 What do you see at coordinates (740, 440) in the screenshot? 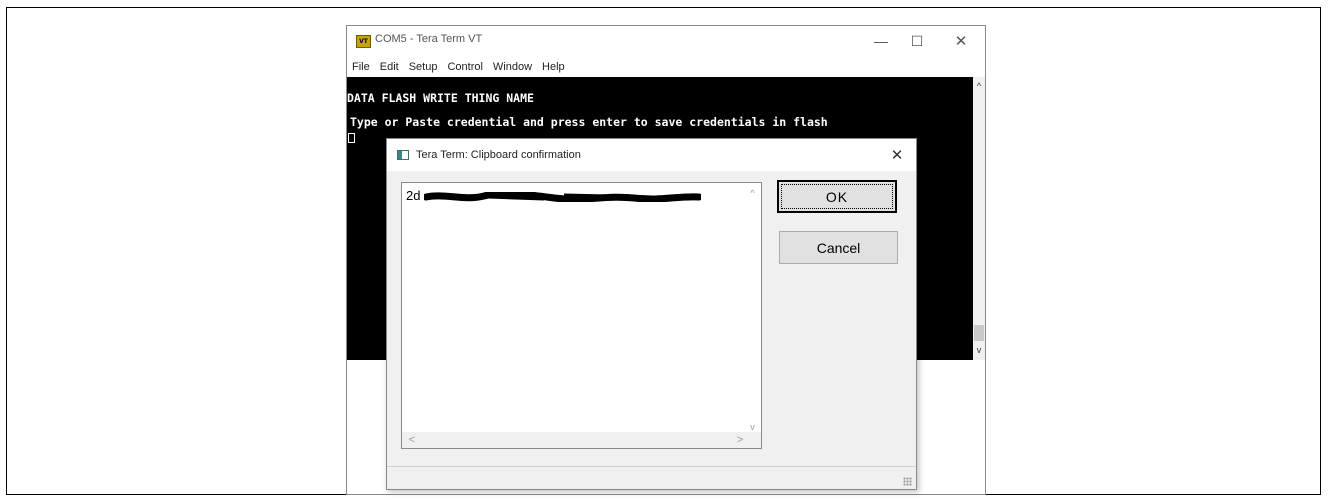
I see `scroll-right-icon: >` at bounding box center [740, 440].